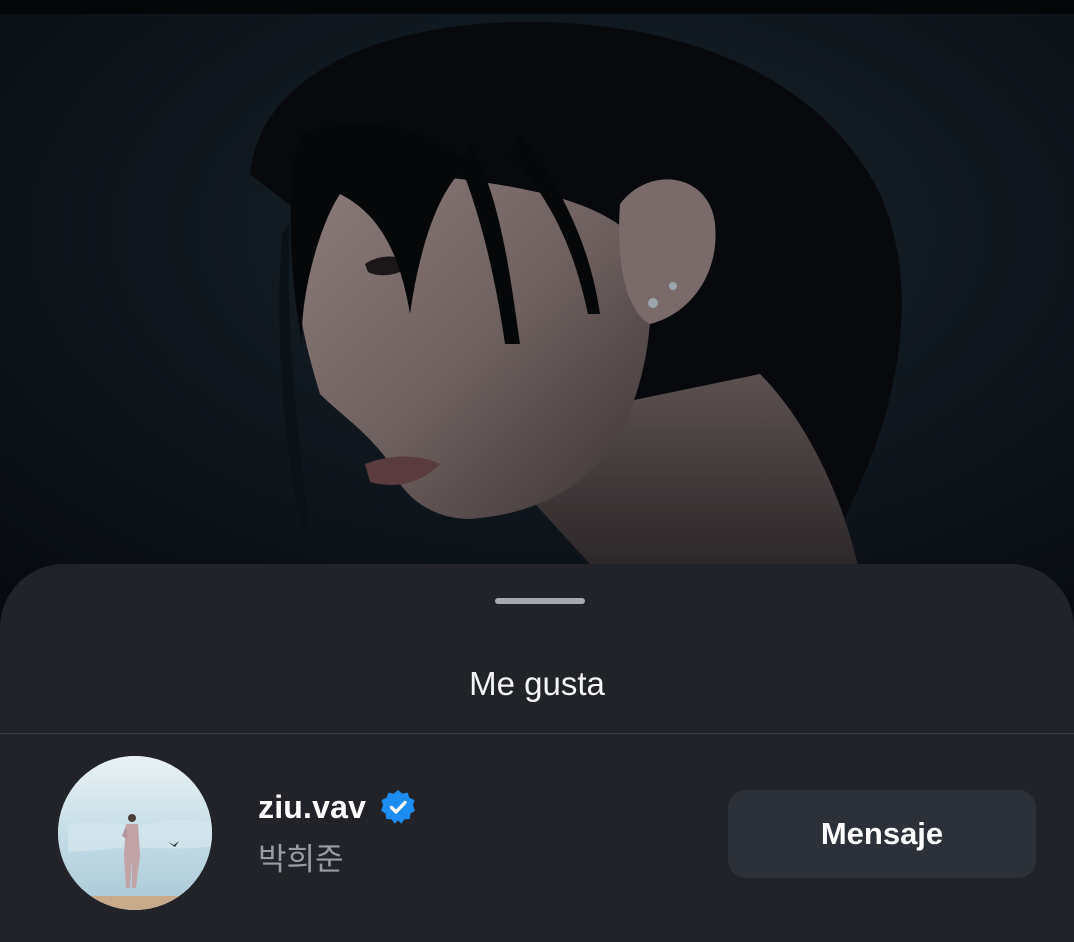  Describe the element at coordinates (537, 7) in the screenshot. I see `status-strip` at that location.